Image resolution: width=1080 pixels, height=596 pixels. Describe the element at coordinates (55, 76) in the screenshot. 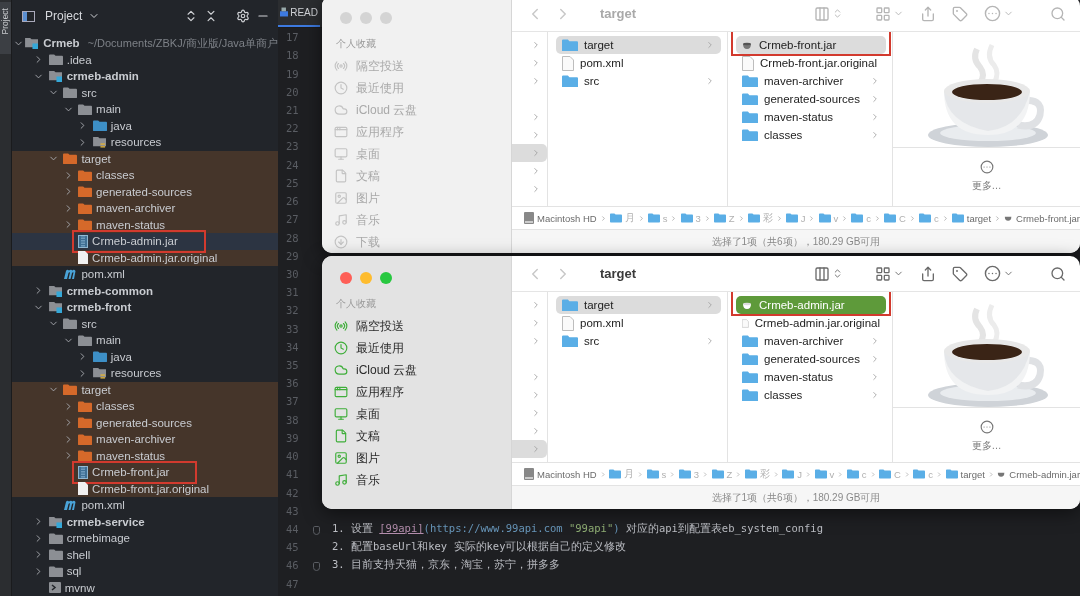

I see `module-folder-icon` at that location.